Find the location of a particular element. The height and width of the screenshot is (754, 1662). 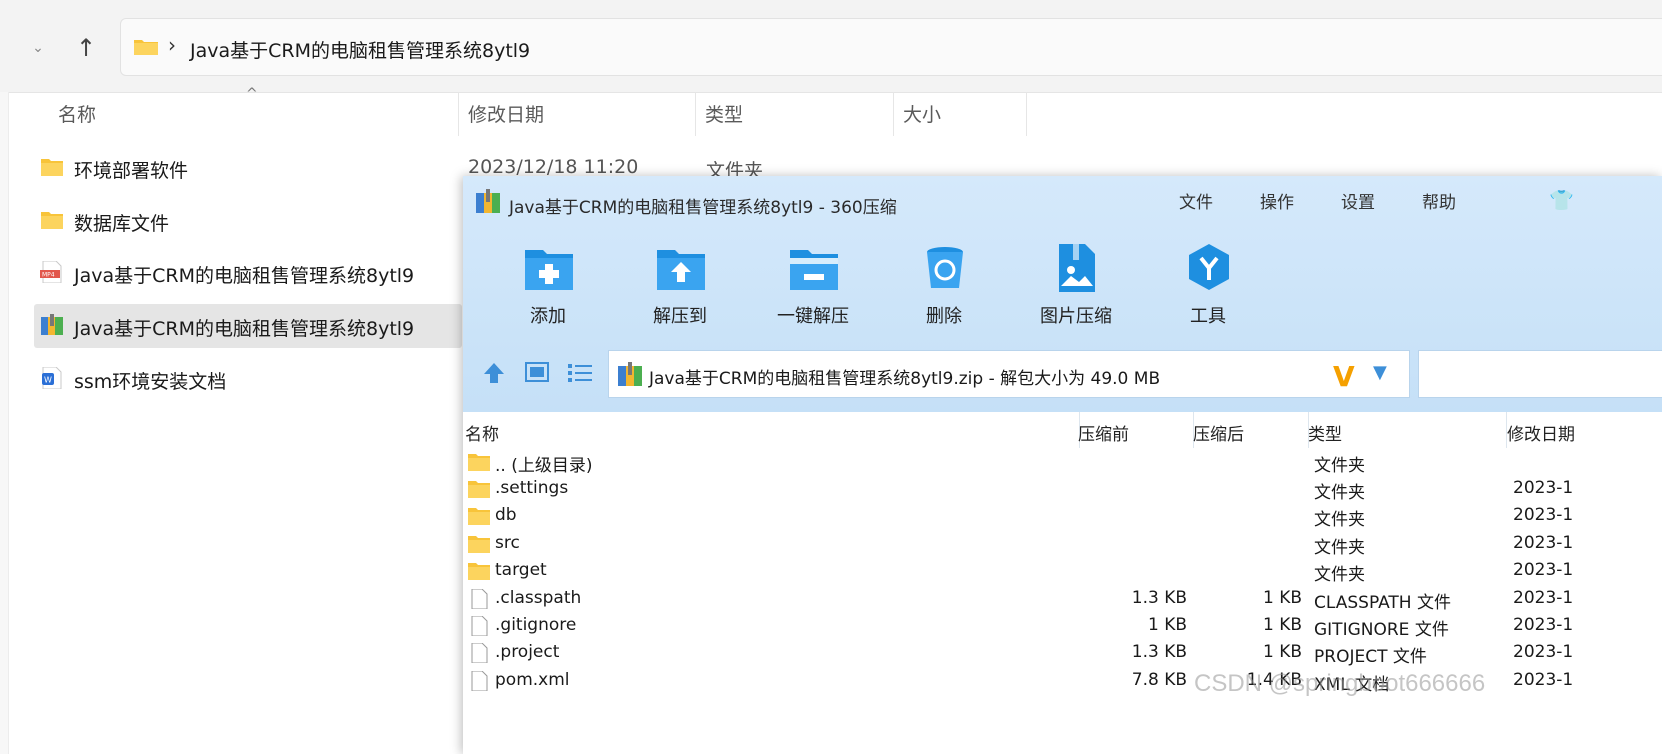

archive-row: src 文件夹 2023-1 is located at coordinates (1062, 544).